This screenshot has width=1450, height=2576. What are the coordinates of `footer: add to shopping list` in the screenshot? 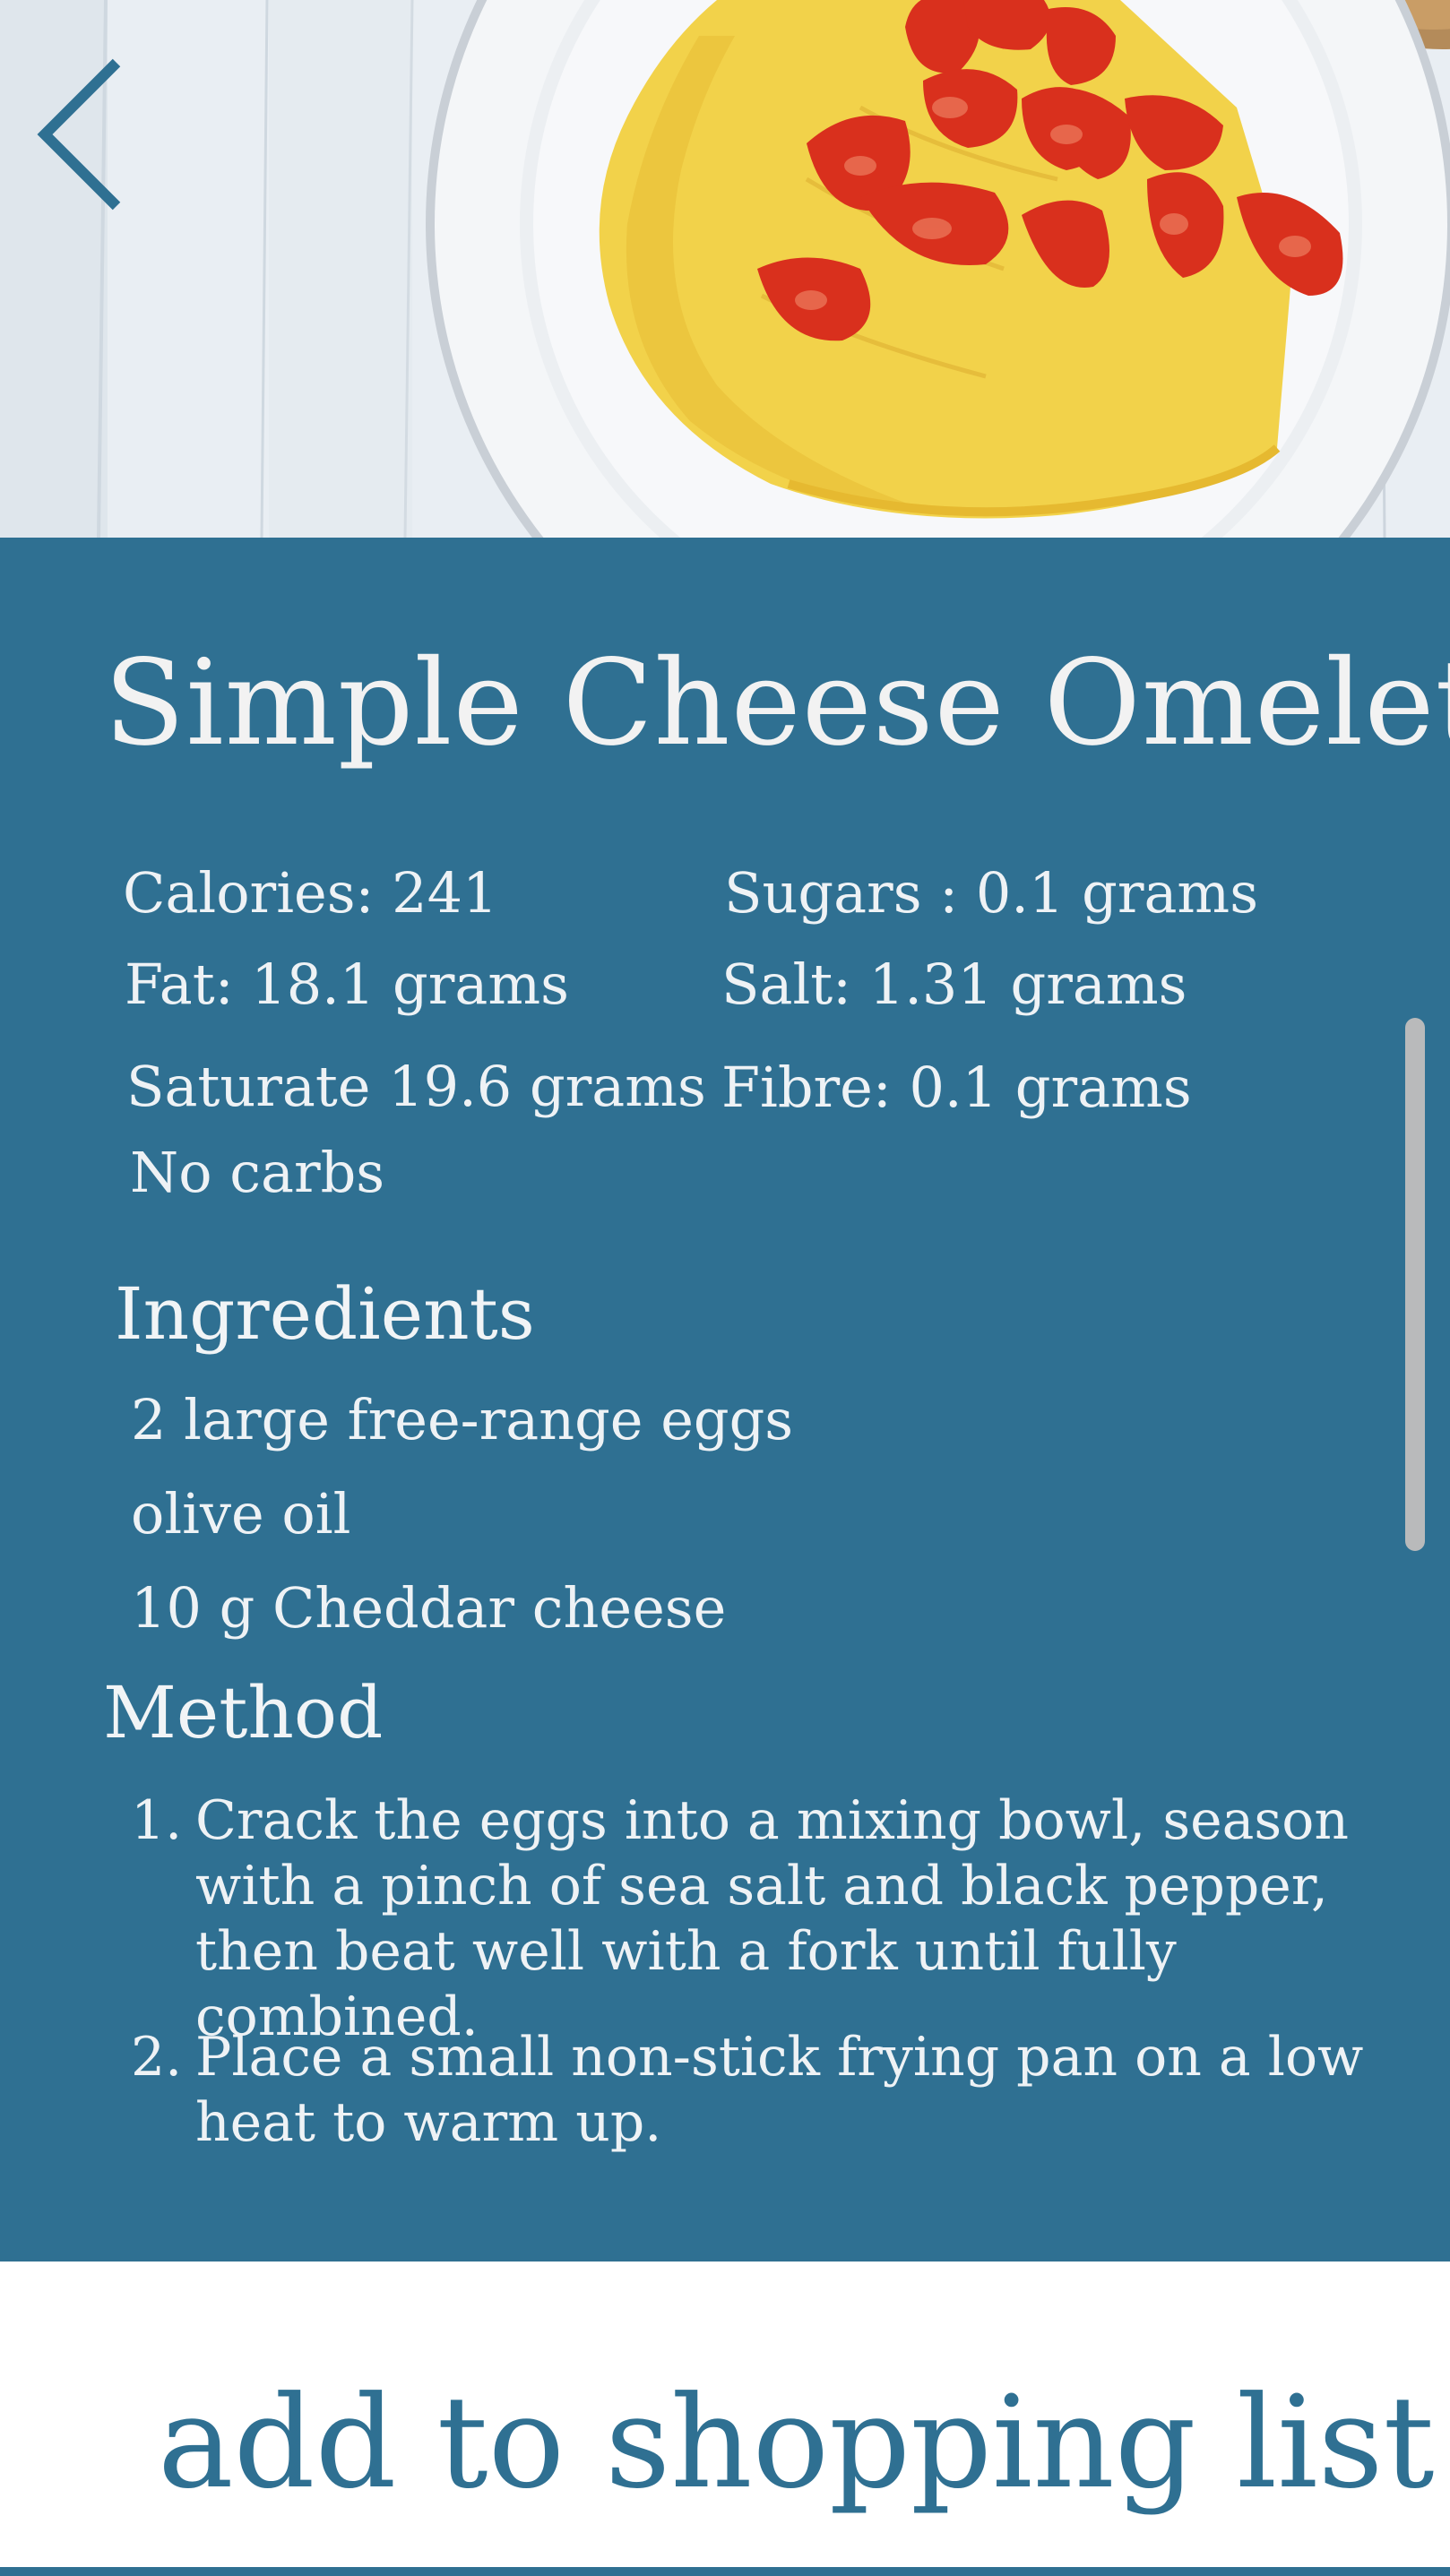 It's located at (725, 2414).